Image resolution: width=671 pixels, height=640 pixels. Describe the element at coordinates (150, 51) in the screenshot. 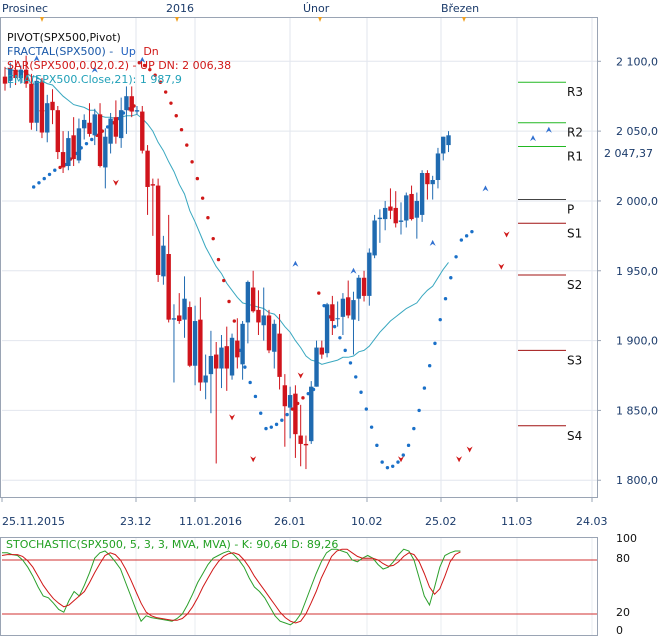

I see `legend-fractal-dn: Dn` at that location.